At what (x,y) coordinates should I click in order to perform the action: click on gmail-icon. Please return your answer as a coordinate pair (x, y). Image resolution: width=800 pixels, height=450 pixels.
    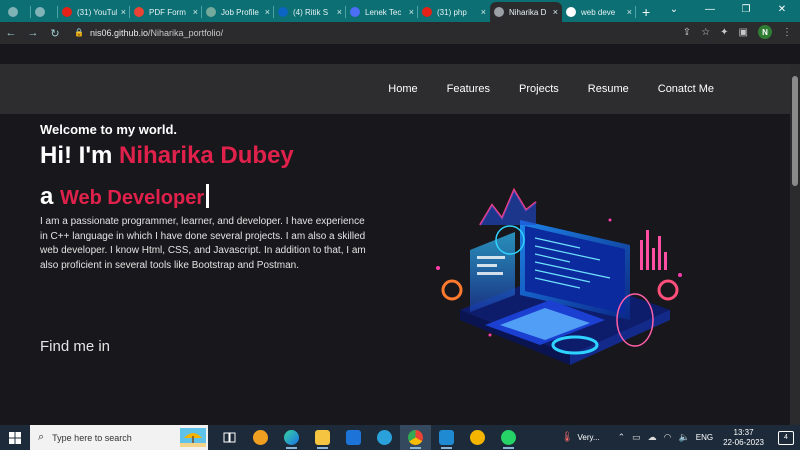
    Looking at the image, I should click on (139, 12).